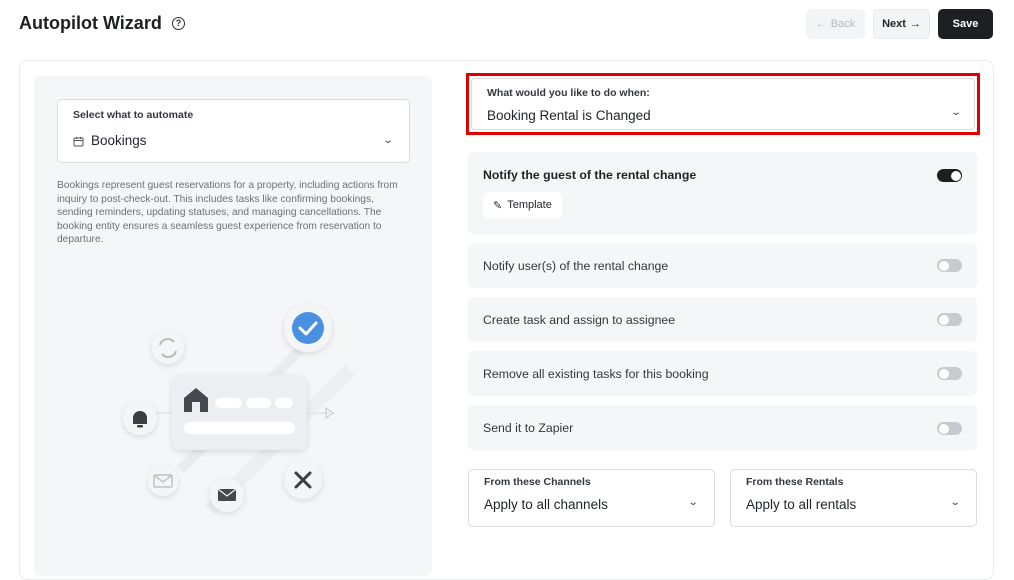 This screenshot has width=1014, height=580. I want to click on back-button-label: Back, so click(843, 24).